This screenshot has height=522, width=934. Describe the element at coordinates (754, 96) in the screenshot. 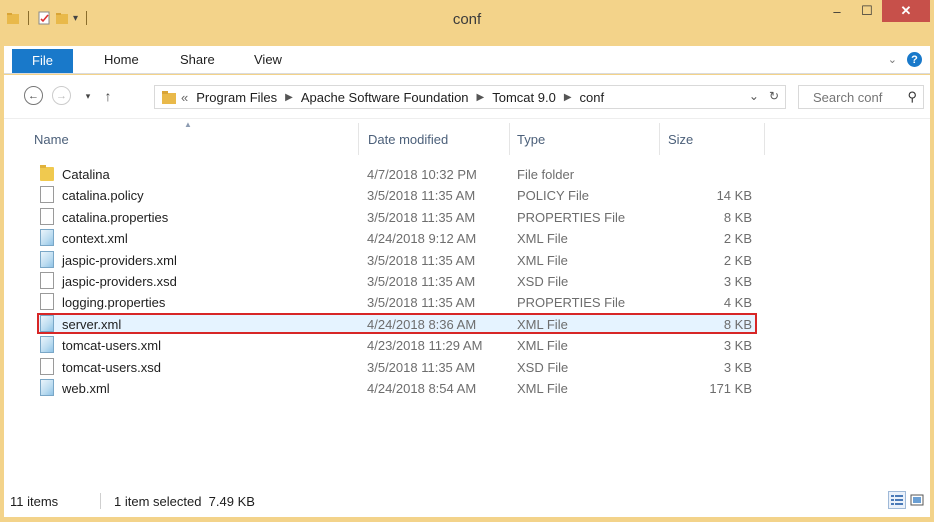

I see `address-dropdown-icon: ⌄` at that location.